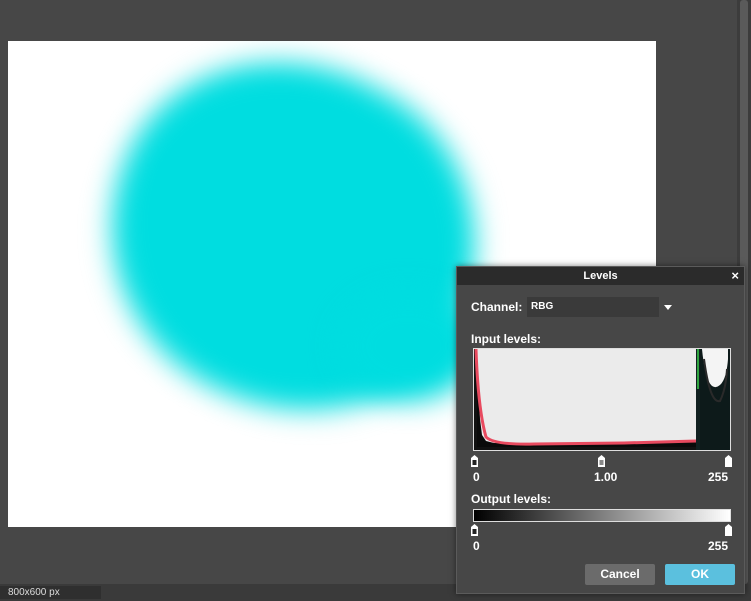 The height and width of the screenshot is (601, 751). I want to click on image-size-readout: 800x600 px, so click(50, 592).